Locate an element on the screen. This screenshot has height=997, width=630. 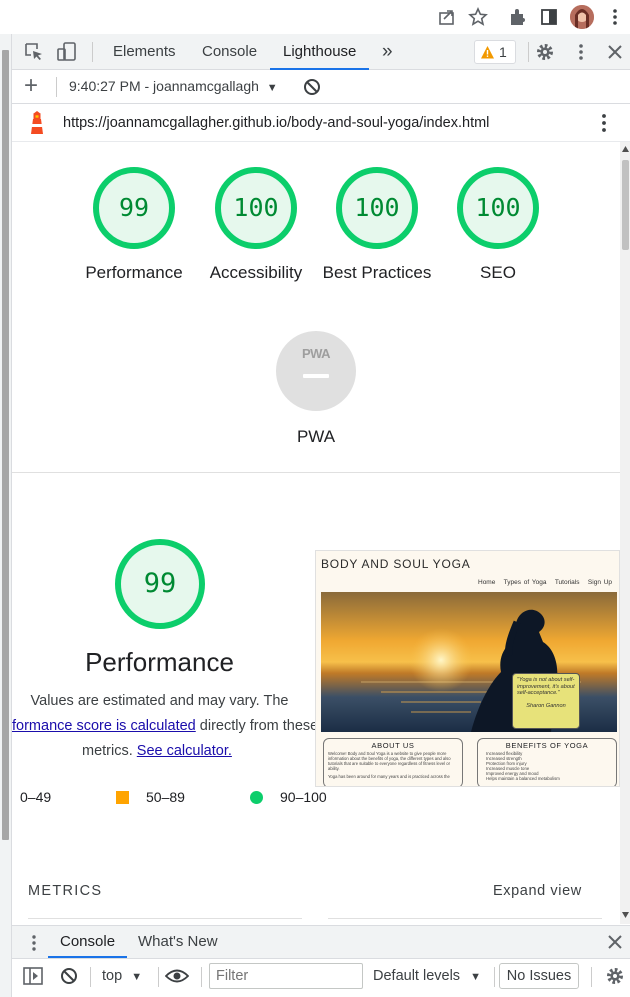
lighthouse-logo-icon is located at coordinates (37, 123).